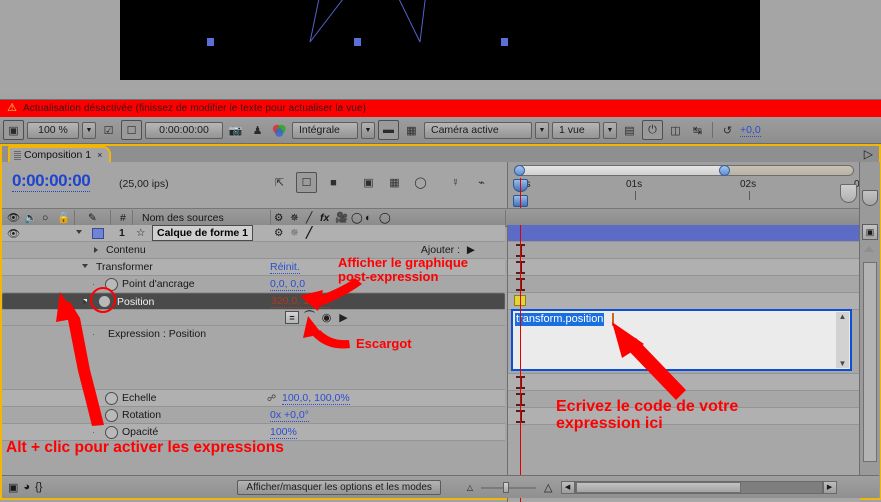  I want to click on enable-frame-blending-icon: ▣, so click(368, 182).